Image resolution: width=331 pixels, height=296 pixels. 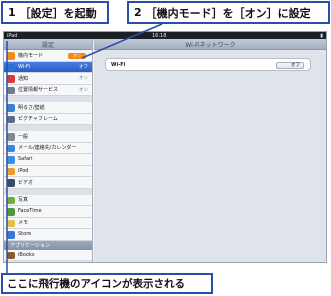 What do you see at coordinates (26, 254) in the screenshot?
I see `sidebar-item-label: iBooks` at bounding box center [26, 254].